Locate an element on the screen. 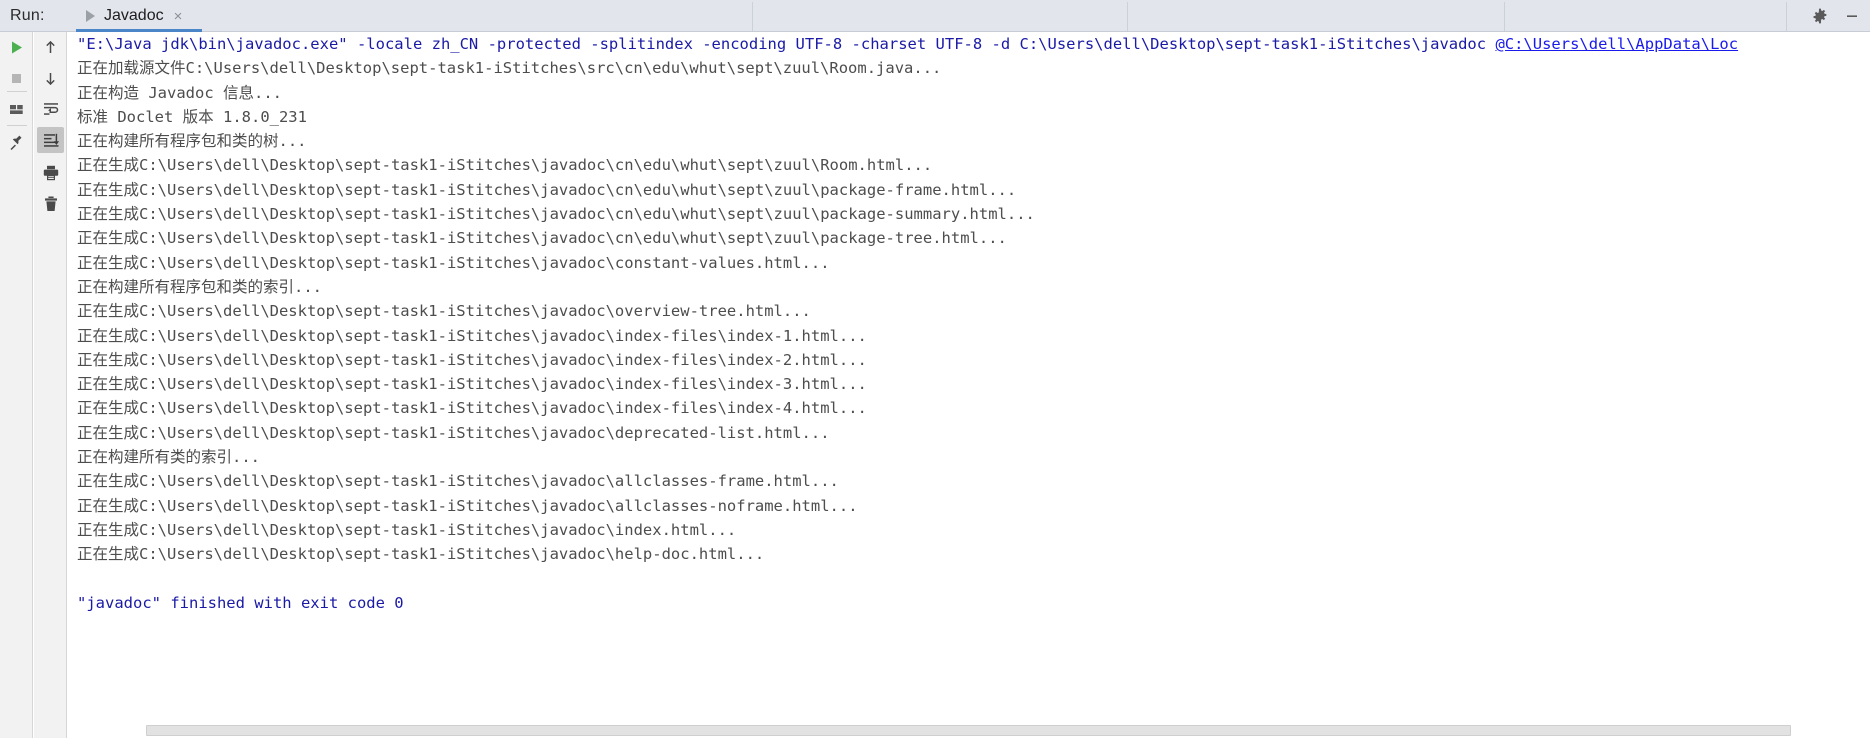 The image size is (1870, 738). console-line-text: 标准 Doclet 版本 1.8.0_231 is located at coordinates (192, 116).